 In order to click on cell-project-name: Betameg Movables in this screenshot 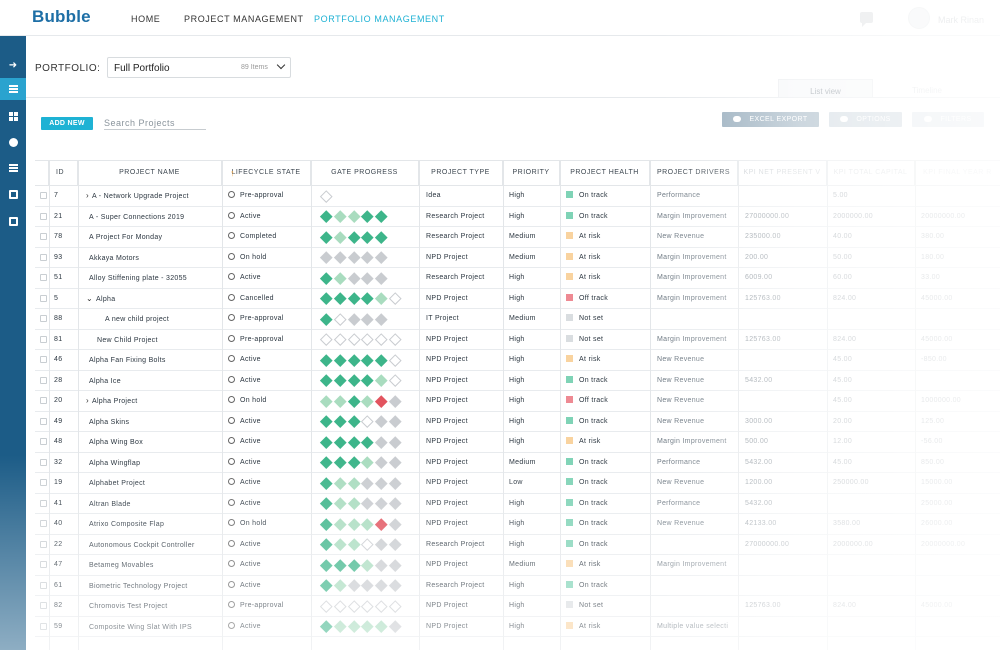, I will do `click(153, 565)`.